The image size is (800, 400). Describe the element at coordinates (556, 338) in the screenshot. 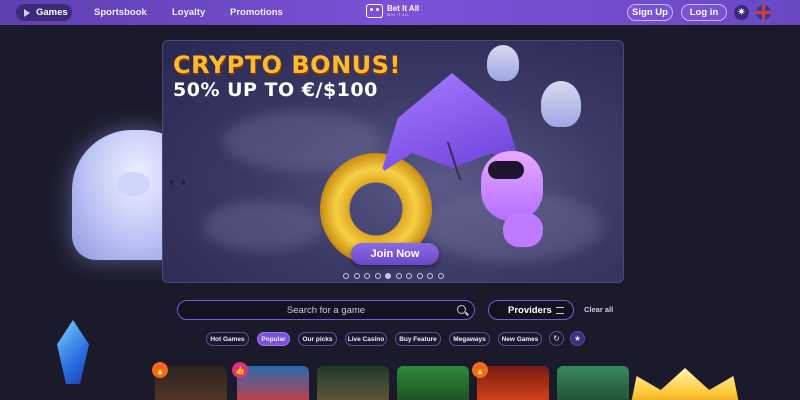

I see `history-icon: ↻` at that location.